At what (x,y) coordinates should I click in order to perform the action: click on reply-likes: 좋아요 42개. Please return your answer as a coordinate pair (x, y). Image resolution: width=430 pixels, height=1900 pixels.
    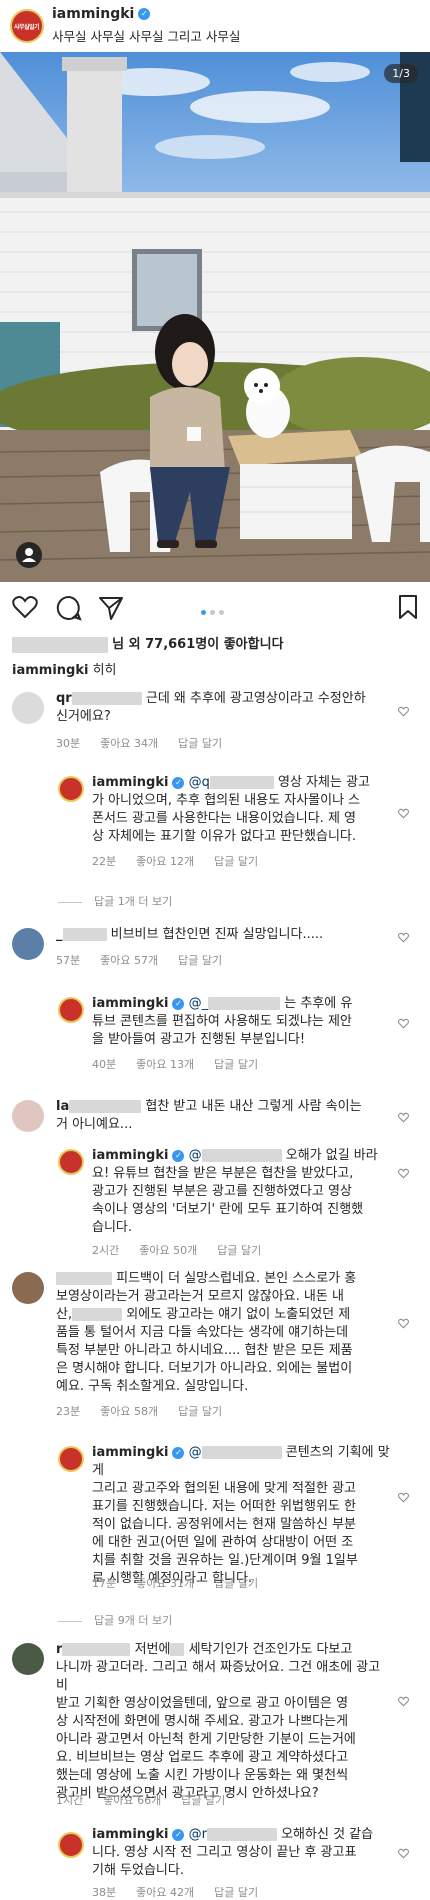
    Looking at the image, I should click on (165, 1892).